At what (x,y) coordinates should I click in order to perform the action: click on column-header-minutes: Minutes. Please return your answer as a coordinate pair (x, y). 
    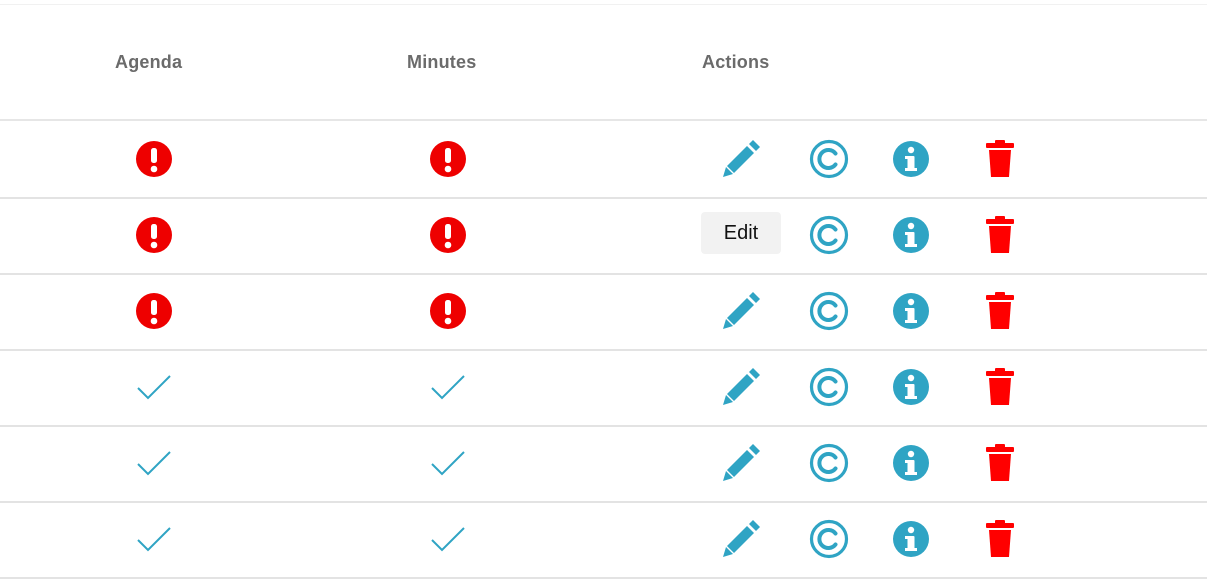
    Looking at the image, I should click on (442, 62).